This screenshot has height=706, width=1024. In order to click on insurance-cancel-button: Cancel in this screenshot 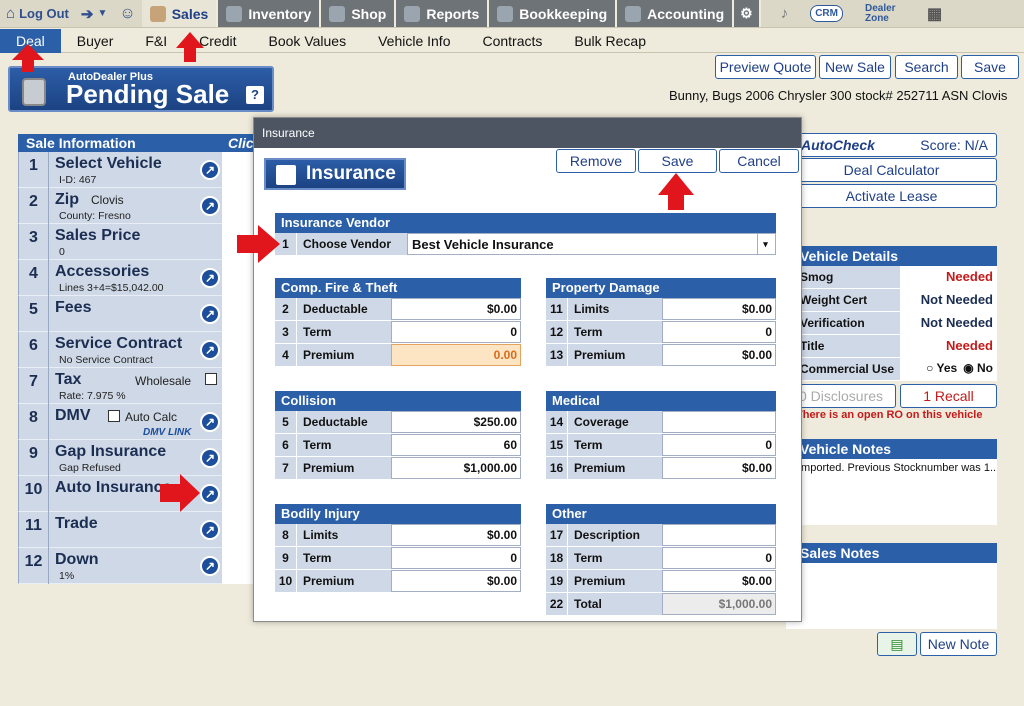, I will do `click(759, 161)`.